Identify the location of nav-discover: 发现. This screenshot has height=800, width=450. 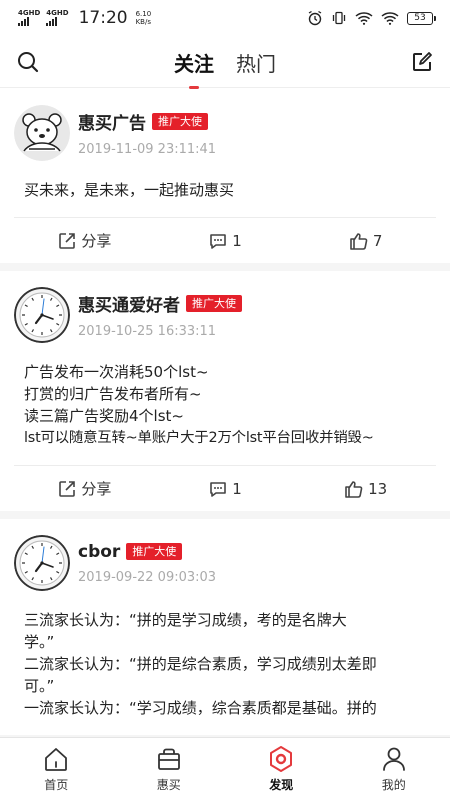
(281, 769).